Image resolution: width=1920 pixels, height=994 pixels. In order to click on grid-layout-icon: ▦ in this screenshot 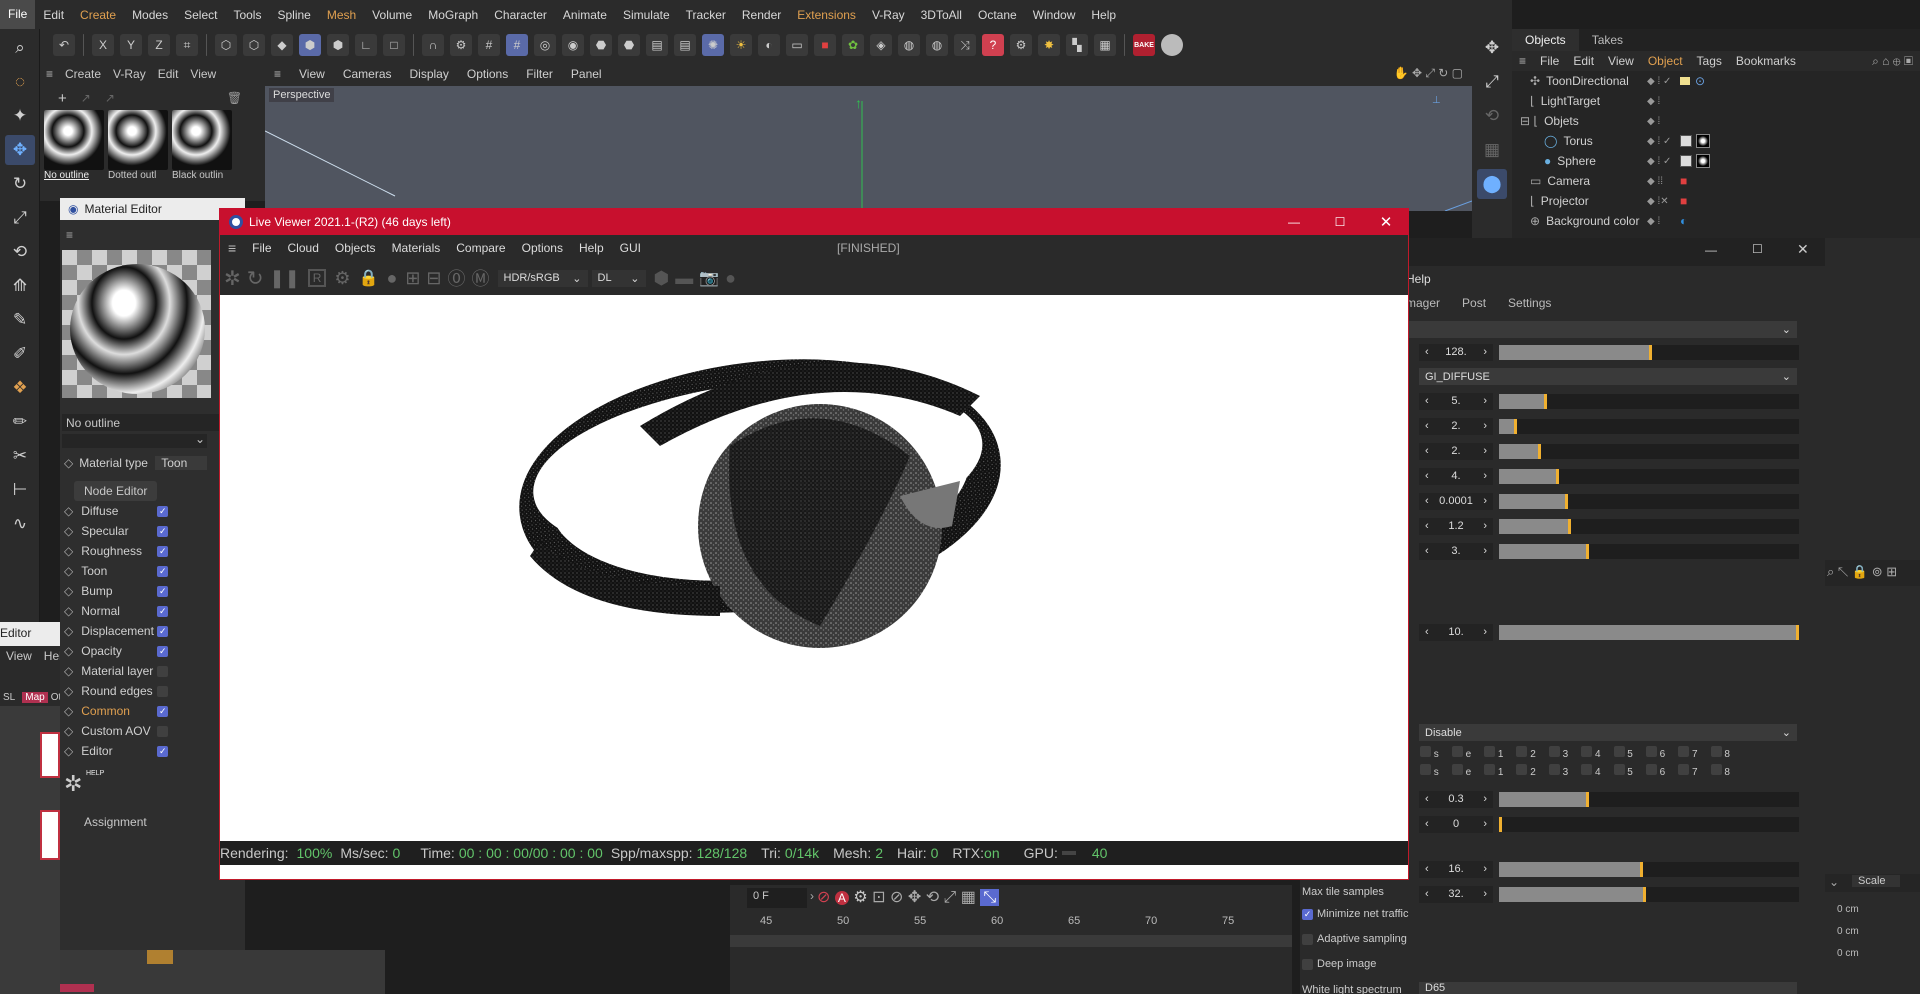, I will do `click(1105, 45)`.